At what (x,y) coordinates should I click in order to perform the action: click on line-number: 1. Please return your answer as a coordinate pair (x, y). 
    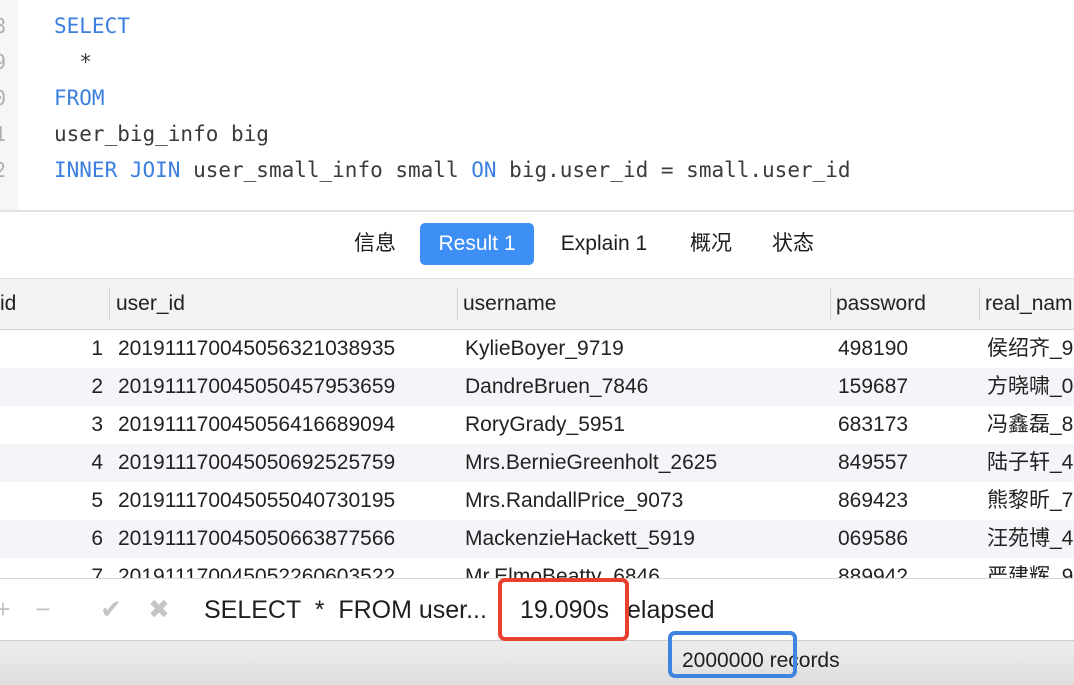
    Looking at the image, I should click on (3, 134).